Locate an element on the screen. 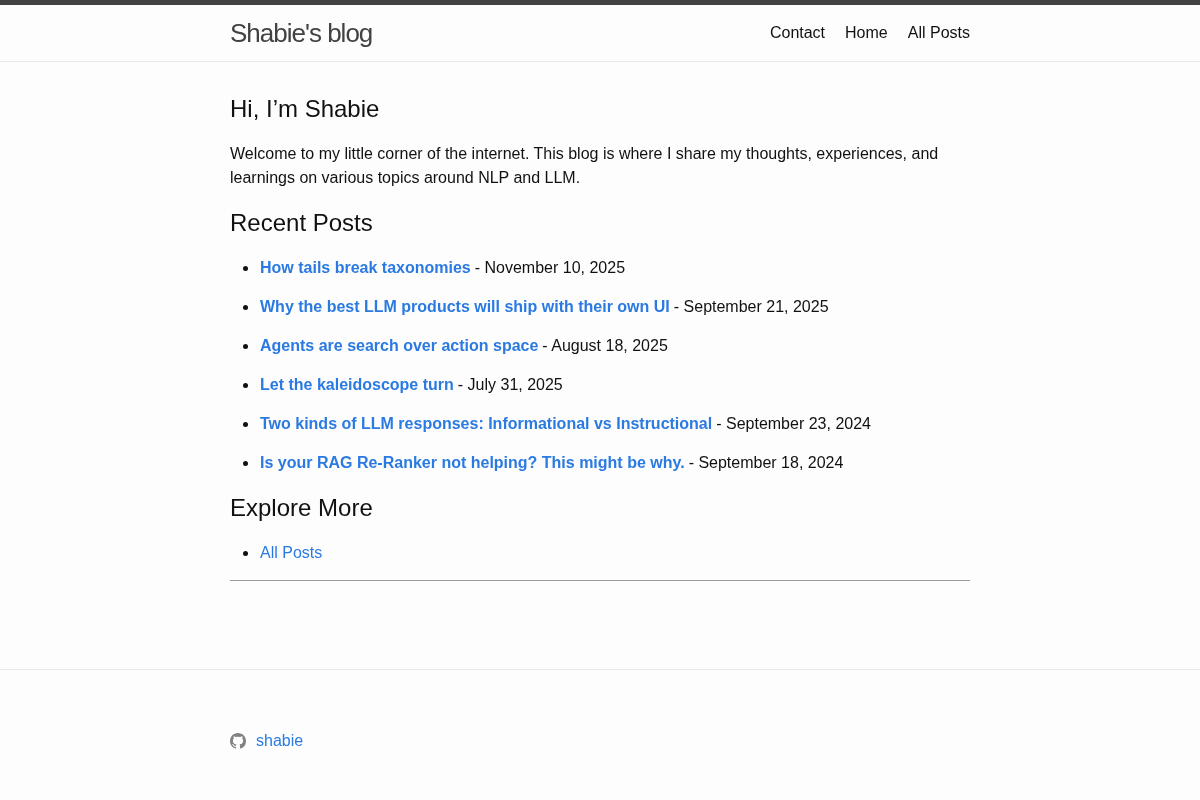 This screenshot has height=800, width=1200. section-heading: Explore More is located at coordinates (302, 508).